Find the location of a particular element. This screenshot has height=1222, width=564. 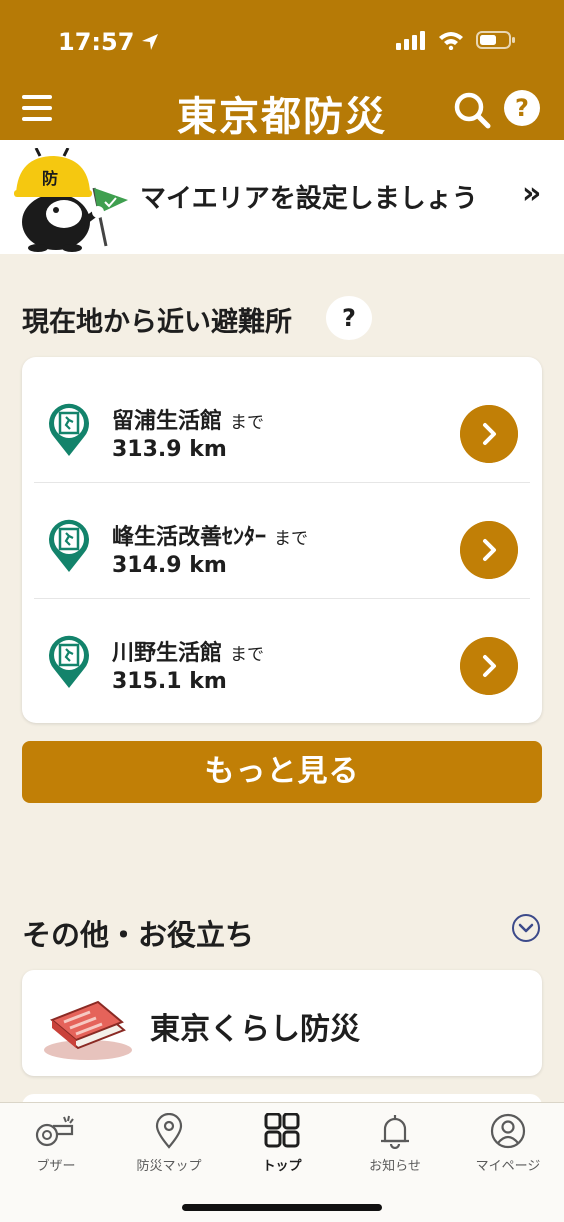

tab-mypage: マイページ is located at coordinates (508, 1145).